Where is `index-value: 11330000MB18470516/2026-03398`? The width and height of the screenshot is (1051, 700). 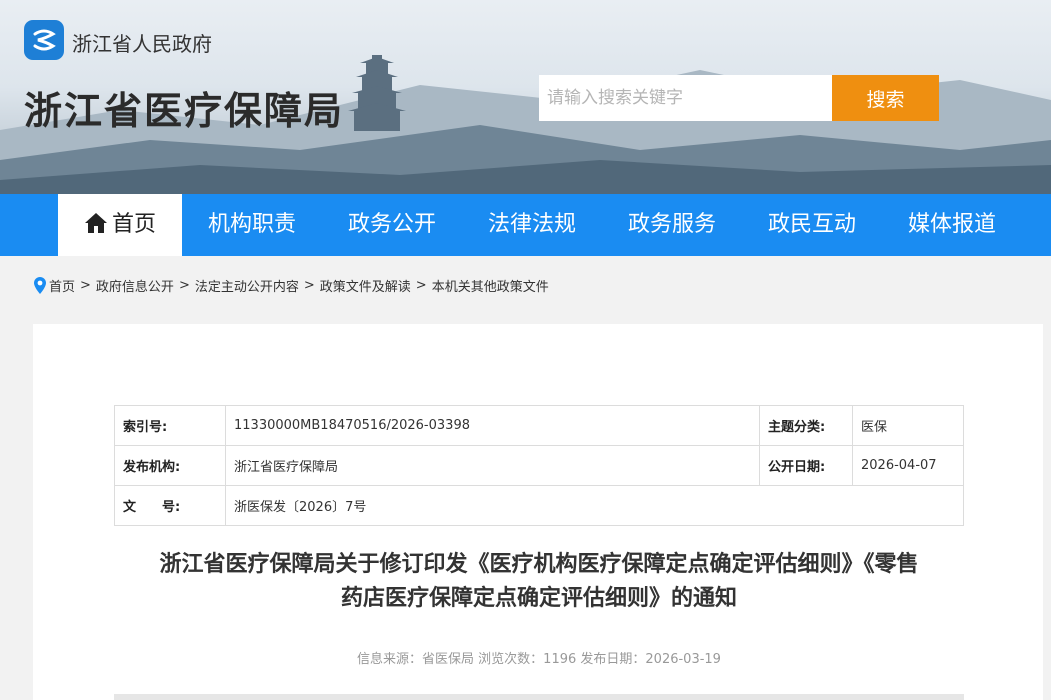
index-value: 11330000MB18470516/2026-03398 is located at coordinates (492, 425).